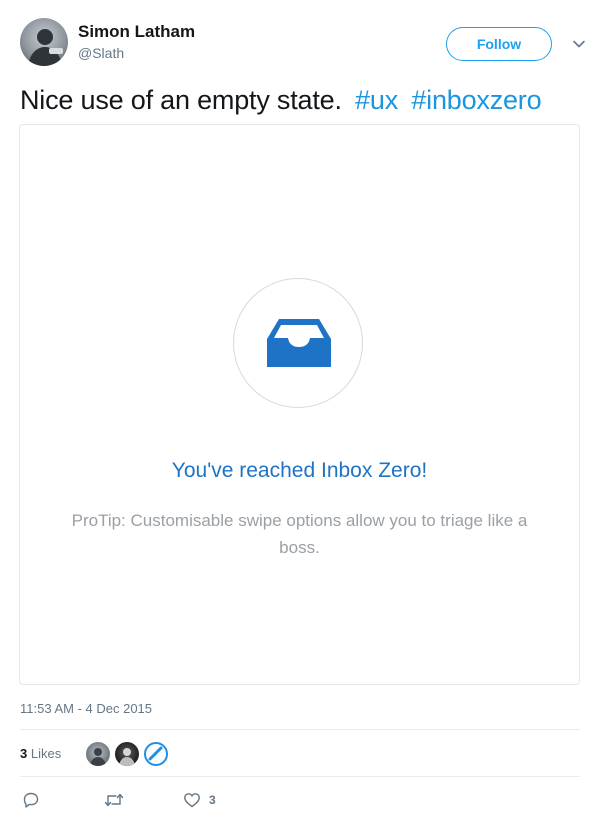  I want to click on reply-icon, so click(31, 800).